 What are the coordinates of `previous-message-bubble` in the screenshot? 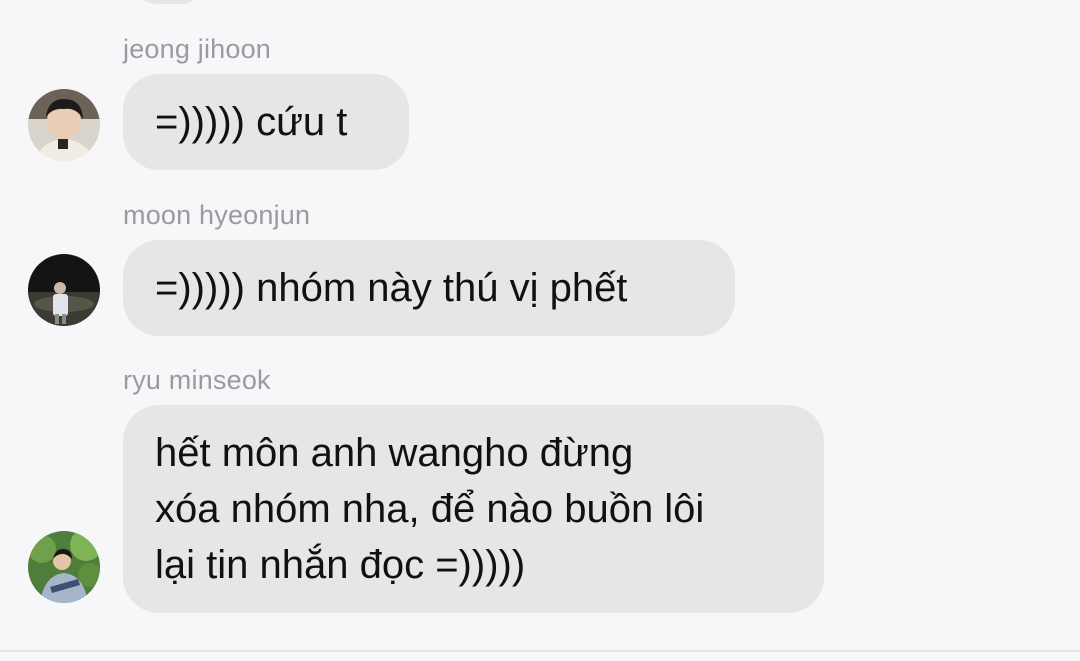 It's located at (169, 2).